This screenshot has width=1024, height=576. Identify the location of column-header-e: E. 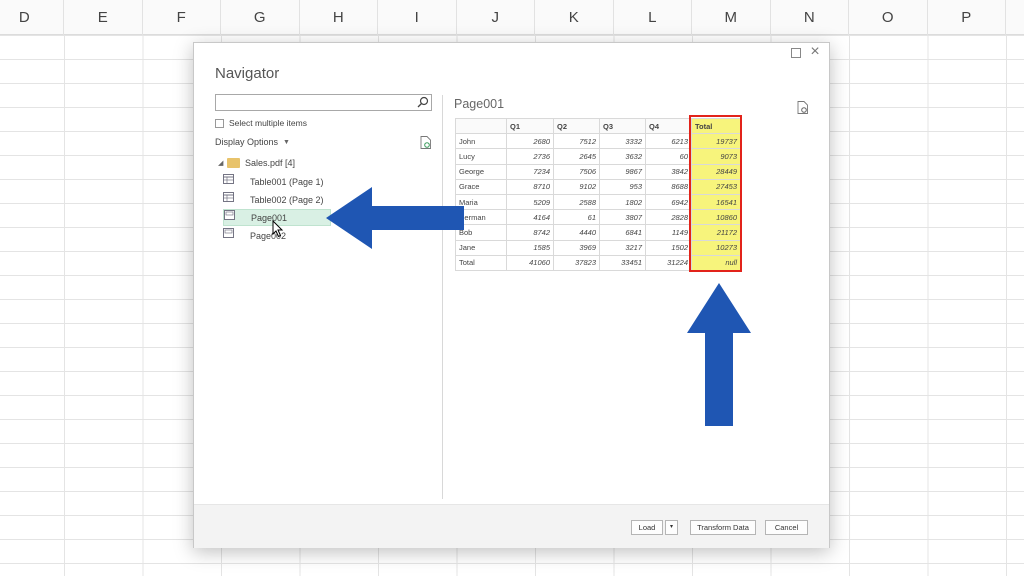
(103, 17).